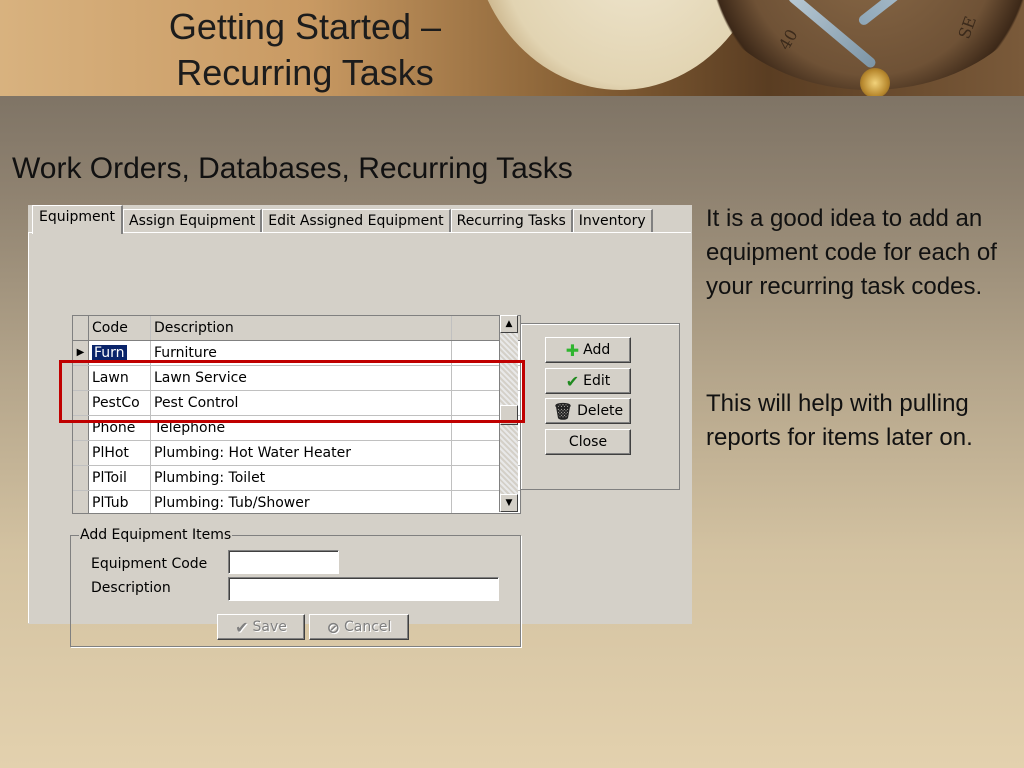 Image resolution: width=1024 pixels, height=768 pixels. What do you see at coordinates (512, 48) in the screenshot?
I see `title-banner: 40 SE Getting Started – Recurring Tasks` at bounding box center [512, 48].